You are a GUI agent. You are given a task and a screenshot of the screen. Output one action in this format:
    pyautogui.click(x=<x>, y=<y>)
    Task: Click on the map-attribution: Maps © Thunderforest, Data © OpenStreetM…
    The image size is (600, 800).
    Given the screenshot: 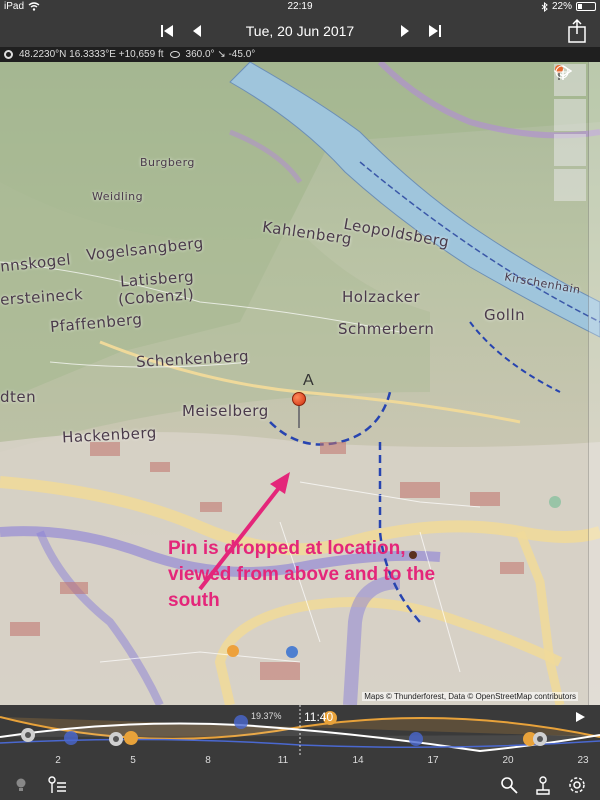 What is the action you would take?
    pyautogui.click(x=470, y=696)
    